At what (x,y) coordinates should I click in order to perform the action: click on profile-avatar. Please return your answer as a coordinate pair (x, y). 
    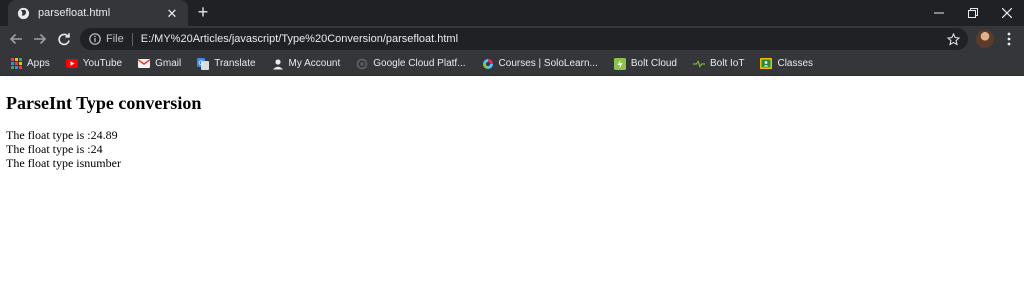
    Looking at the image, I should click on (985, 39).